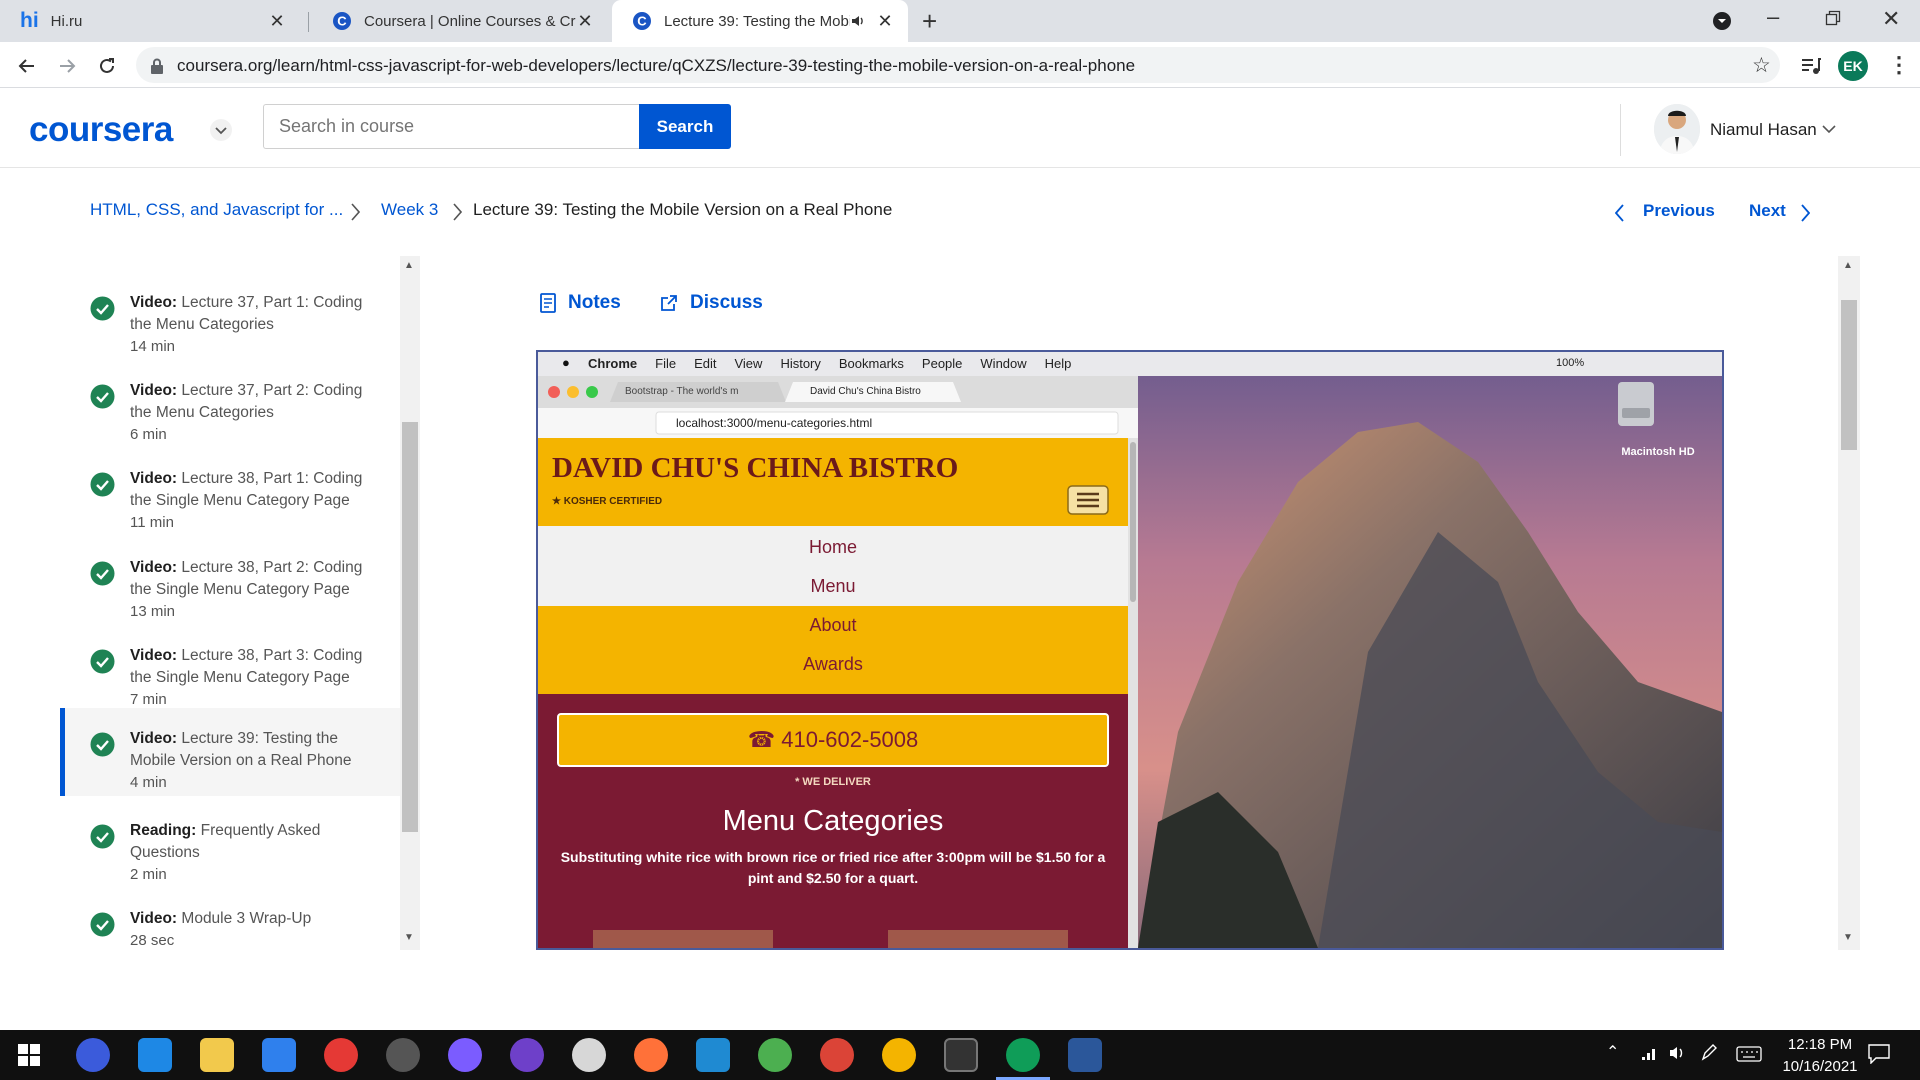 This screenshot has height=1080, width=1920. What do you see at coordinates (157, 66) in the screenshot?
I see `lock-icon` at bounding box center [157, 66].